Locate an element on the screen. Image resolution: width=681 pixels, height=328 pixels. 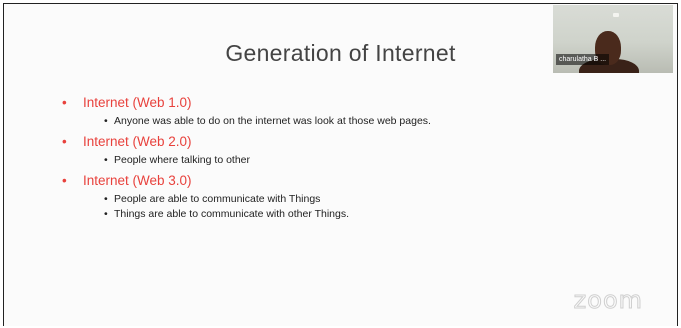
ceiling-light-icon is located at coordinates (616, 15).